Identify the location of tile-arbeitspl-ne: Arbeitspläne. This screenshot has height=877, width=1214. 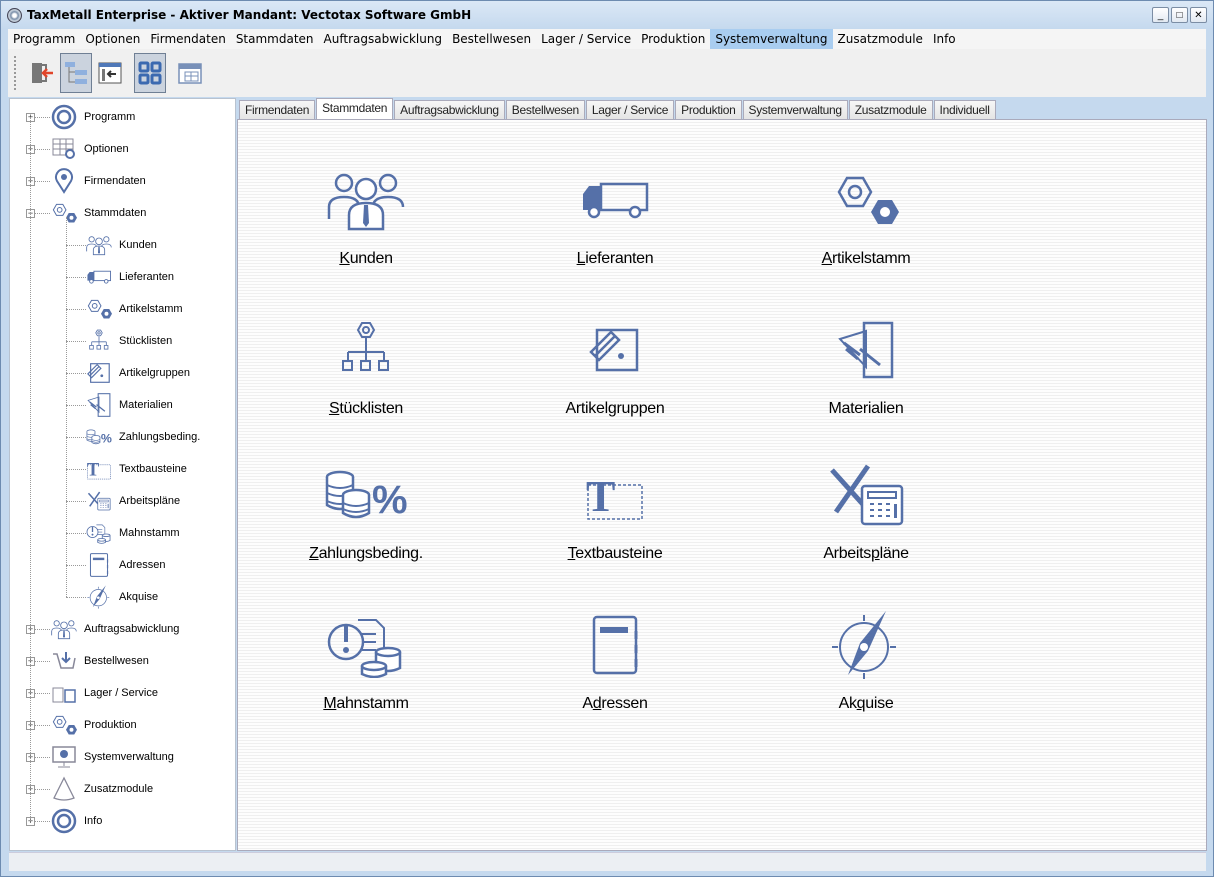
(866, 509).